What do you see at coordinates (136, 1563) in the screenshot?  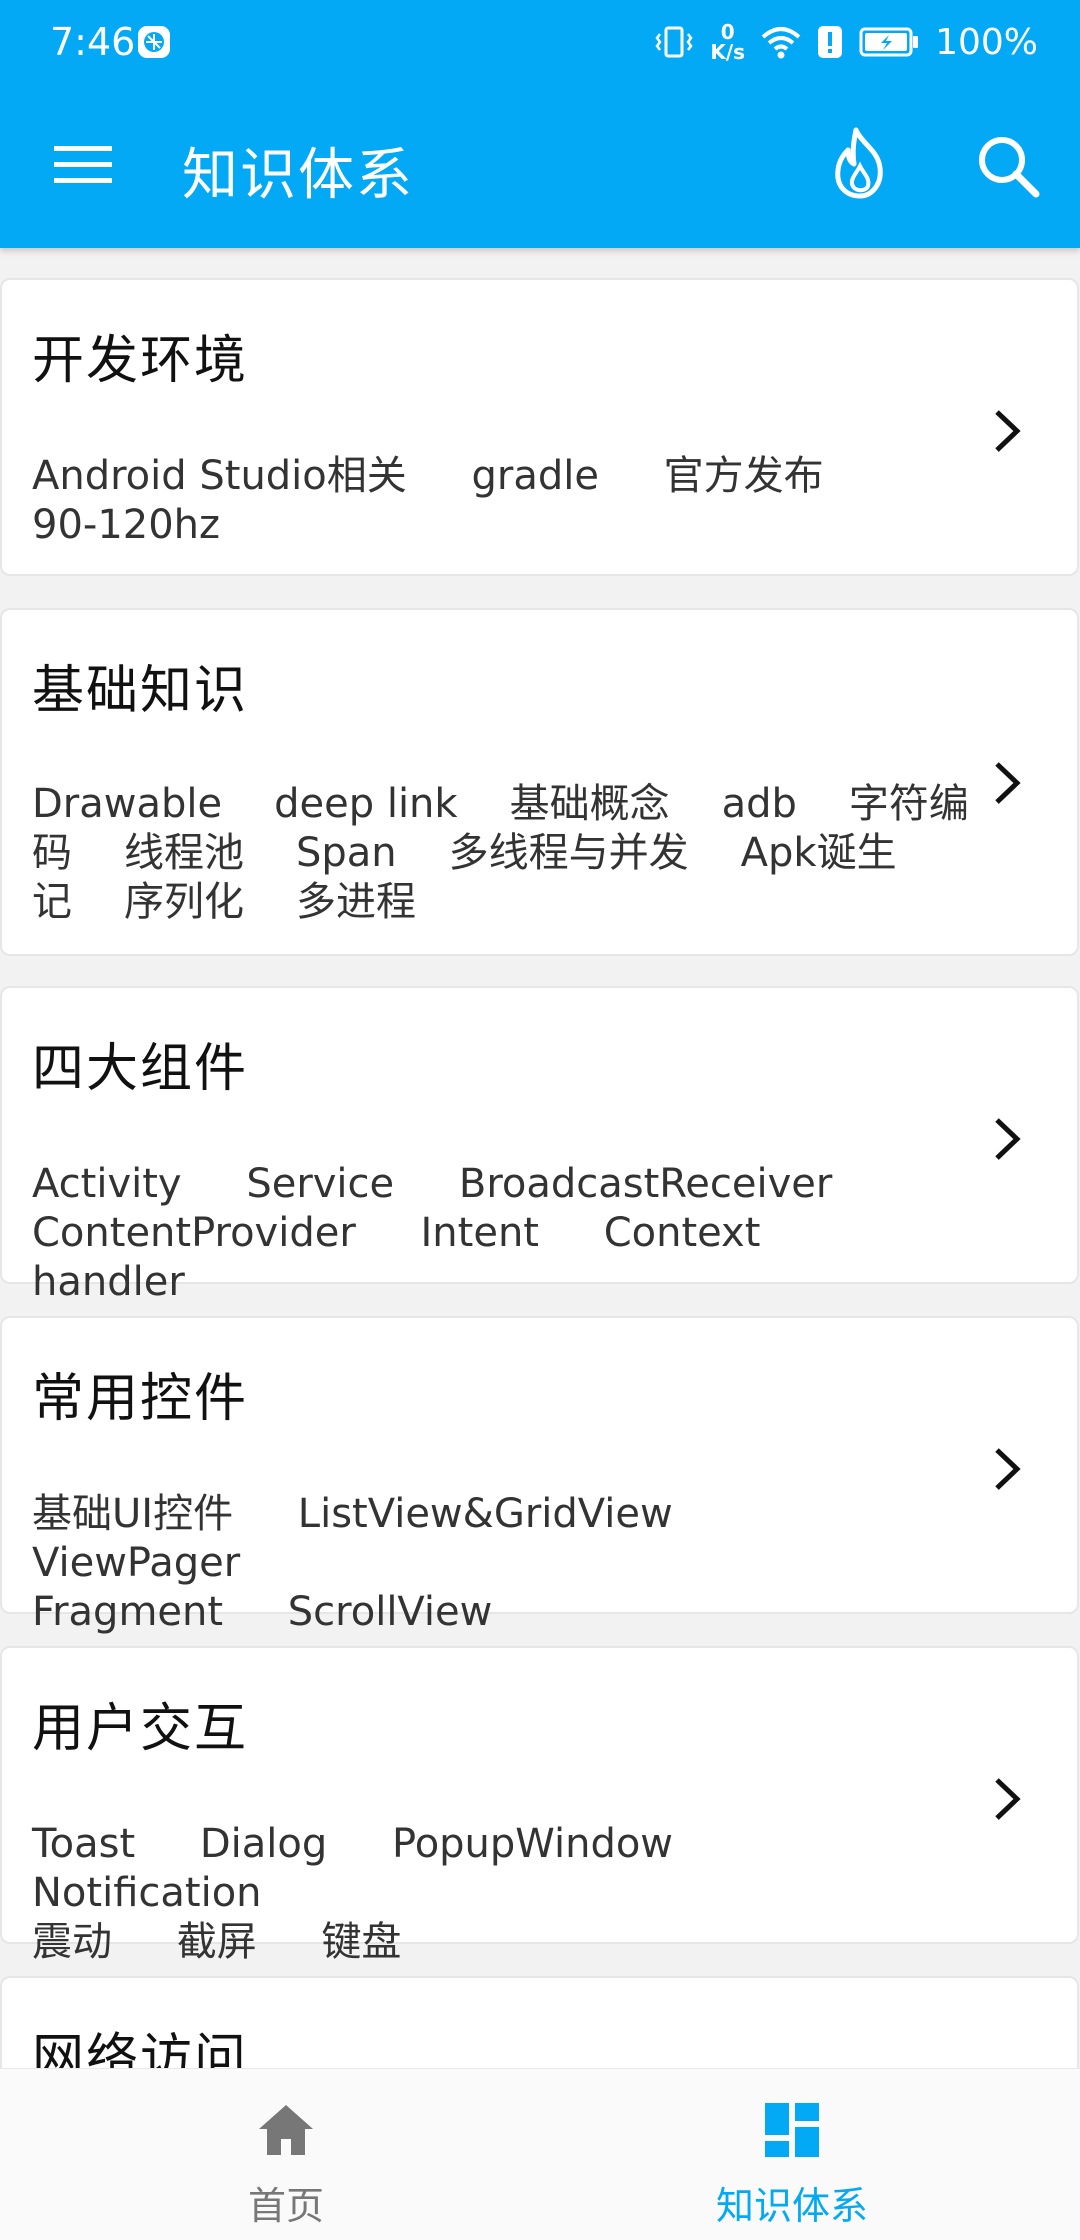 I see `tag-item: ViewPager` at bounding box center [136, 1563].